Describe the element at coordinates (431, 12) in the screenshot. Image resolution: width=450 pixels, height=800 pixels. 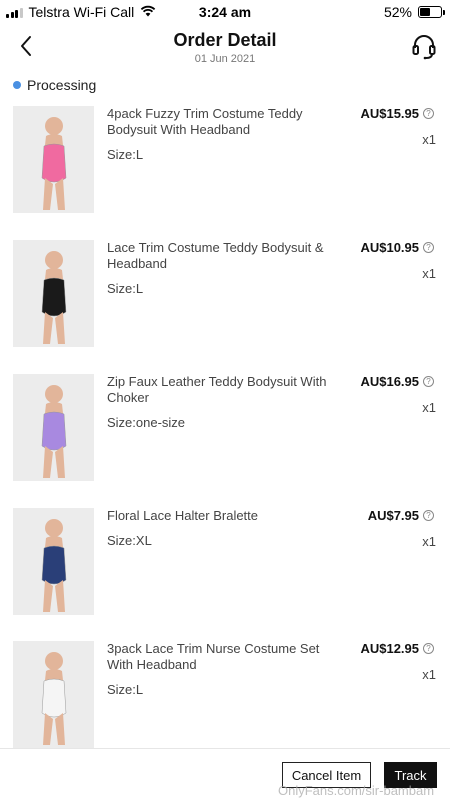
I see `battery-icon` at that location.